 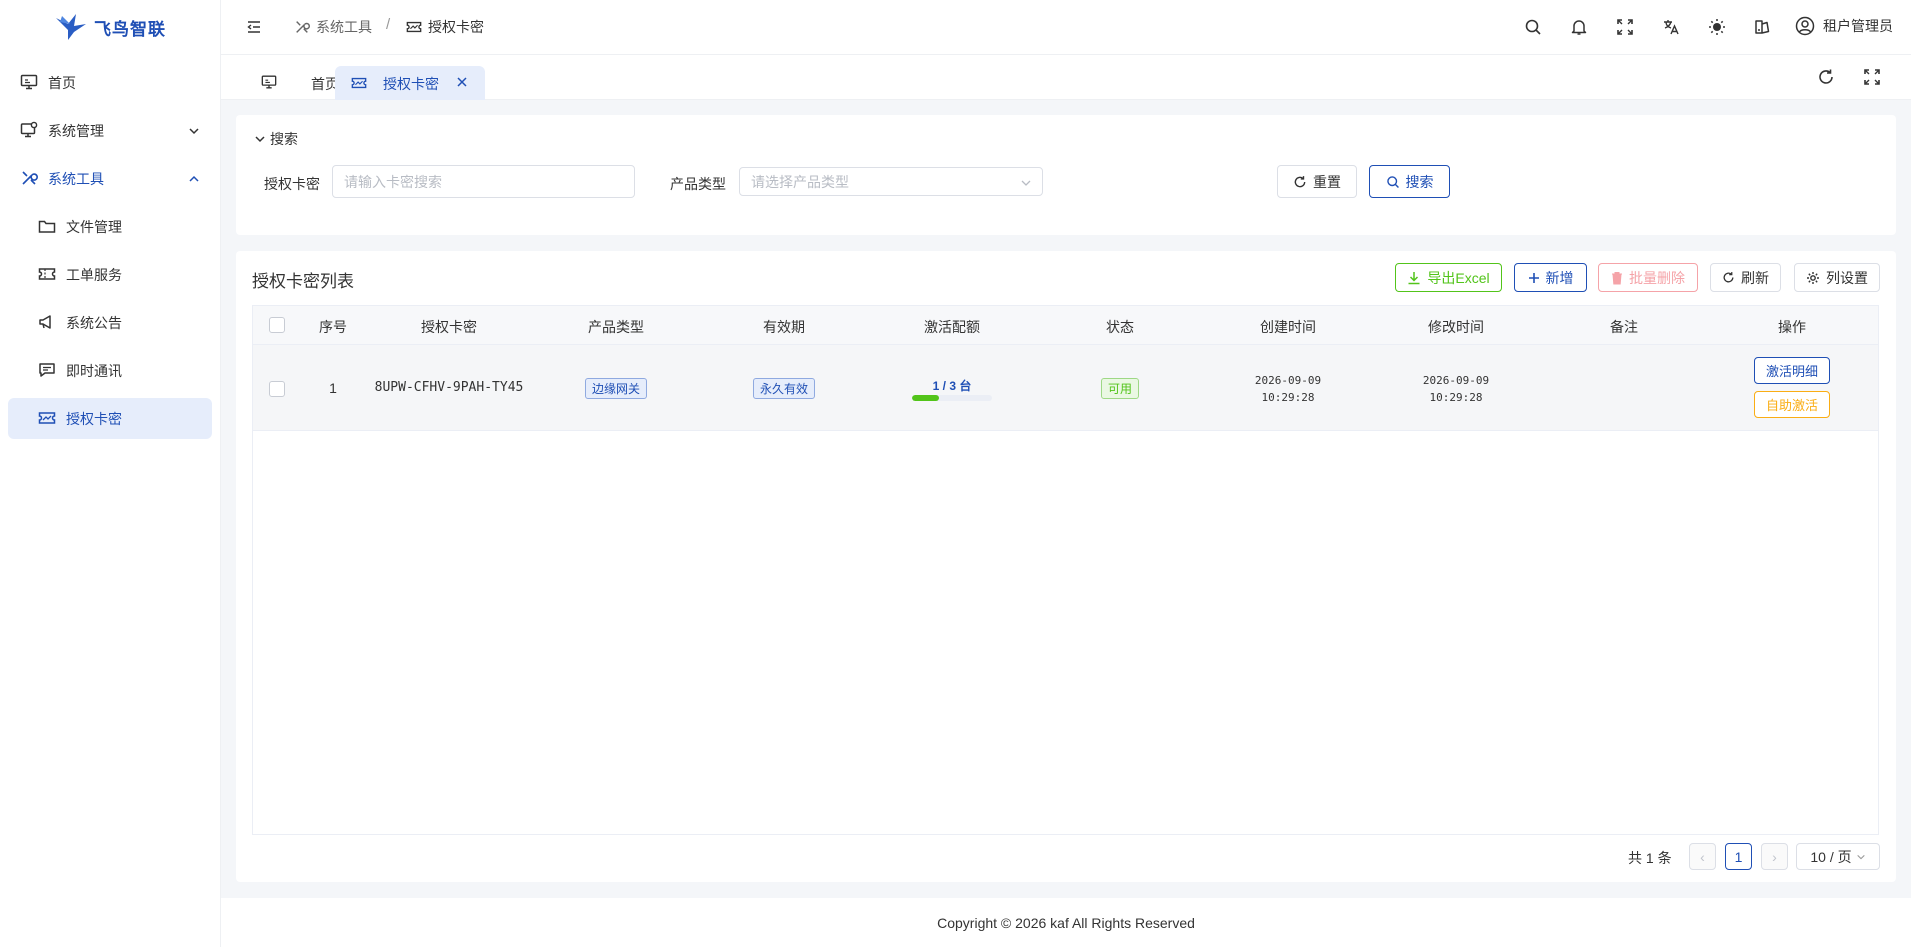 What do you see at coordinates (456, 27) in the screenshot?
I see `breadcrumb-label: 授权卡密` at bounding box center [456, 27].